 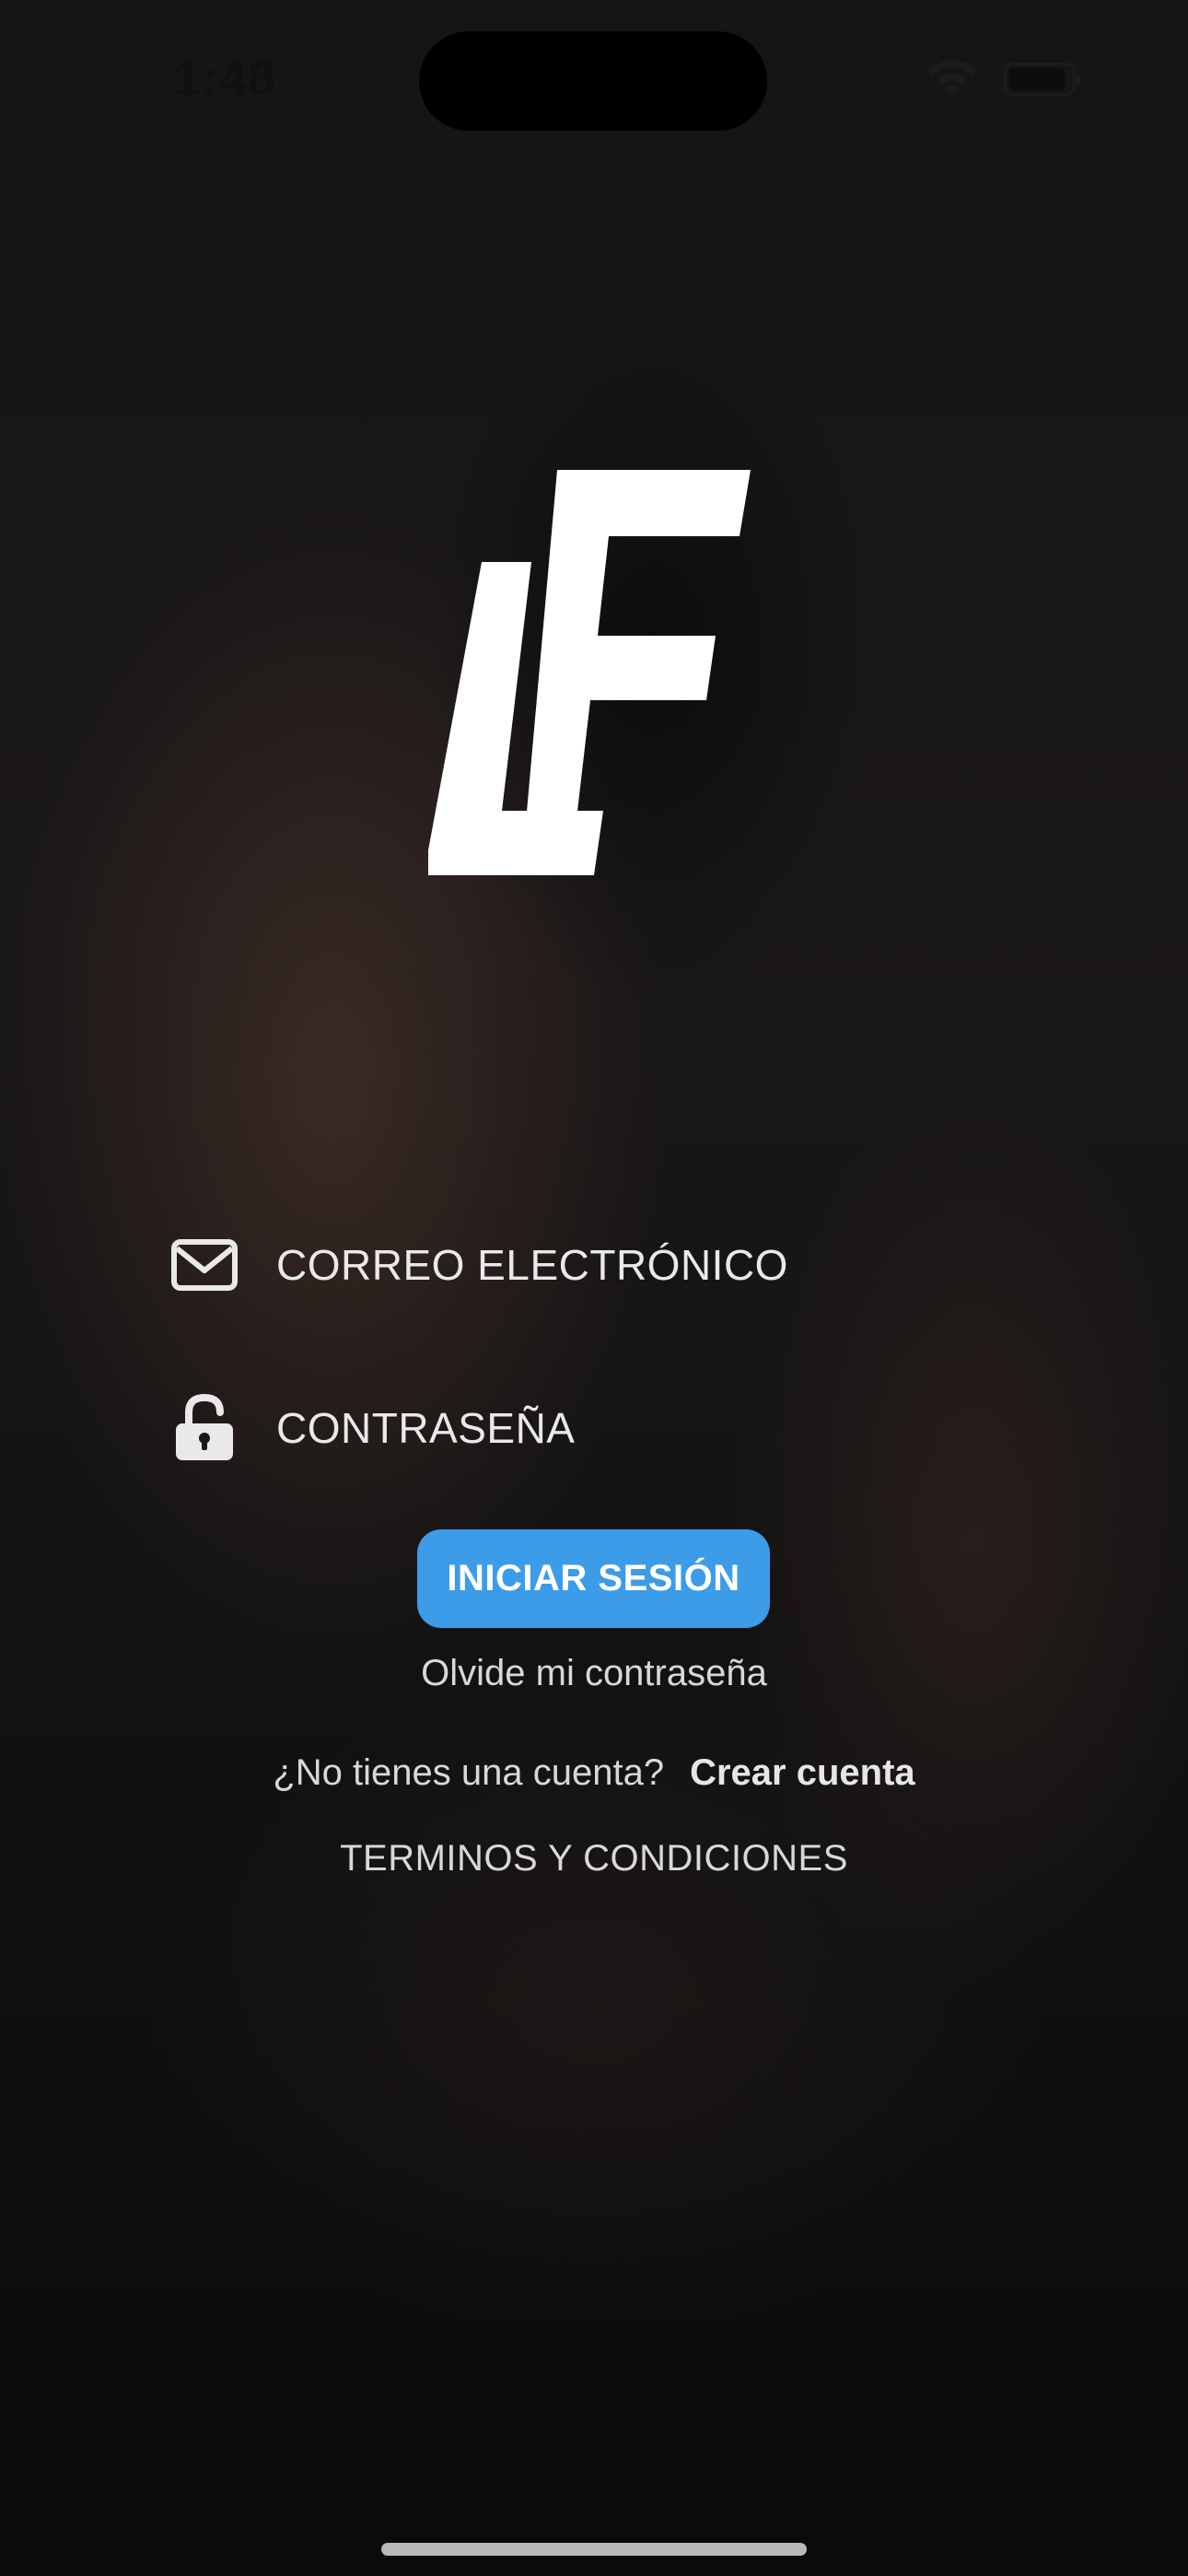 I want to click on signup-row: ¿No tienes una cuenta? Crear cuenta, so click(x=594, y=1773).